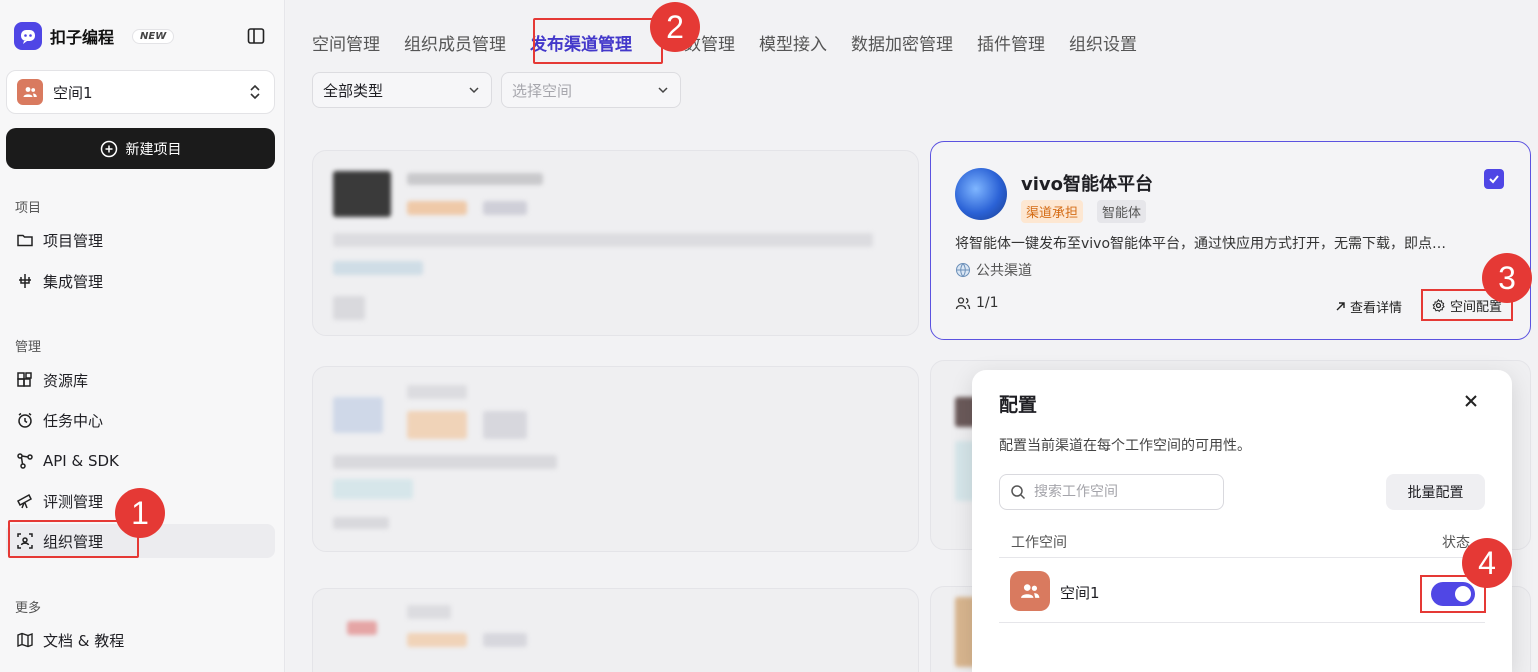  What do you see at coordinates (598, 41) in the screenshot?
I see `highlight-box-publish-tab` at bounding box center [598, 41].